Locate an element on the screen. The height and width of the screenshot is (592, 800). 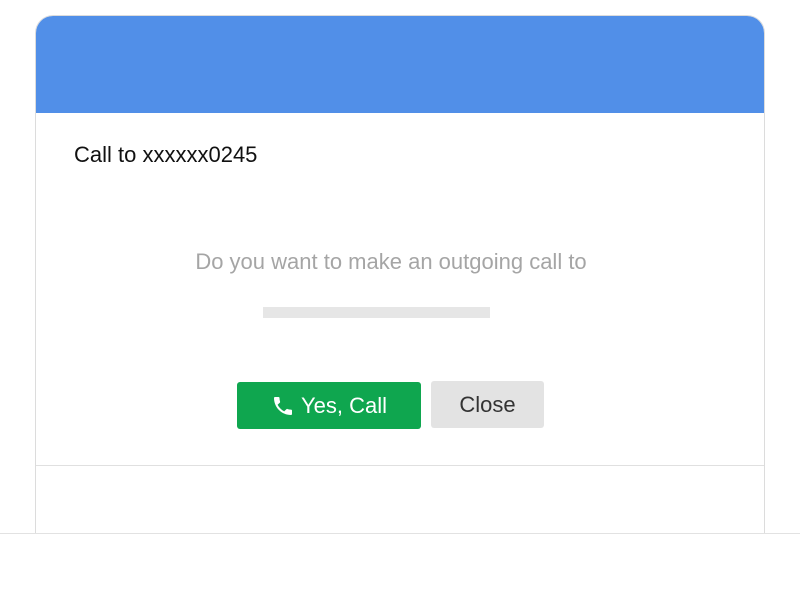
call-prompt-text: Do you want to make an outgoing call to is located at coordinates (391, 261).